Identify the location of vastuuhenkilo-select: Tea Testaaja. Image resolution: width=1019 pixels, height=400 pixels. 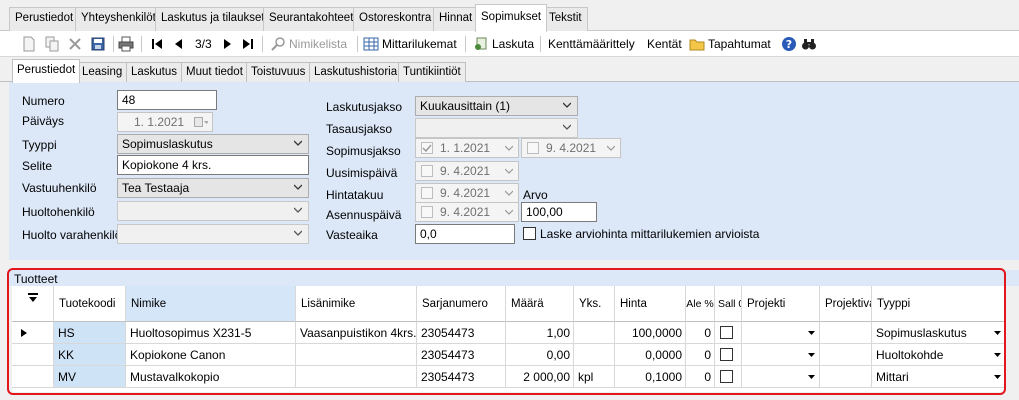
(213, 188).